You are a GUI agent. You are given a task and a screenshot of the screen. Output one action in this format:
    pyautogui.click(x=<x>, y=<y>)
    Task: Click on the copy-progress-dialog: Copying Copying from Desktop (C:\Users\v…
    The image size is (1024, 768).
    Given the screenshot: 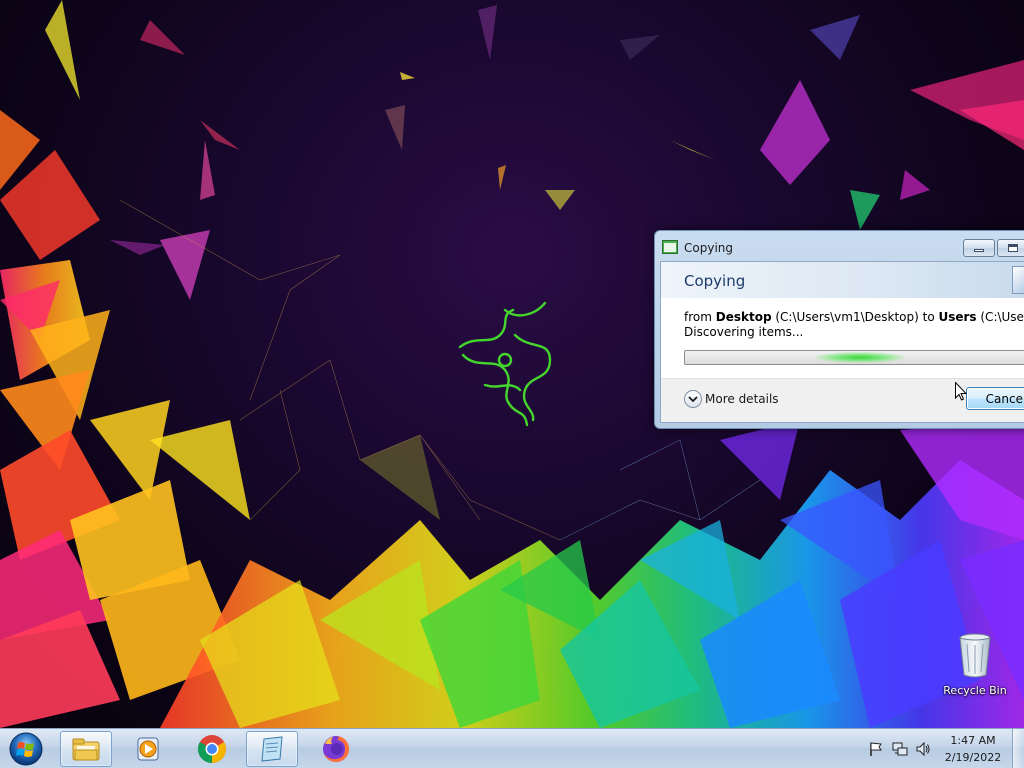 What is the action you would take?
    pyautogui.click(x=839, y=329)
    